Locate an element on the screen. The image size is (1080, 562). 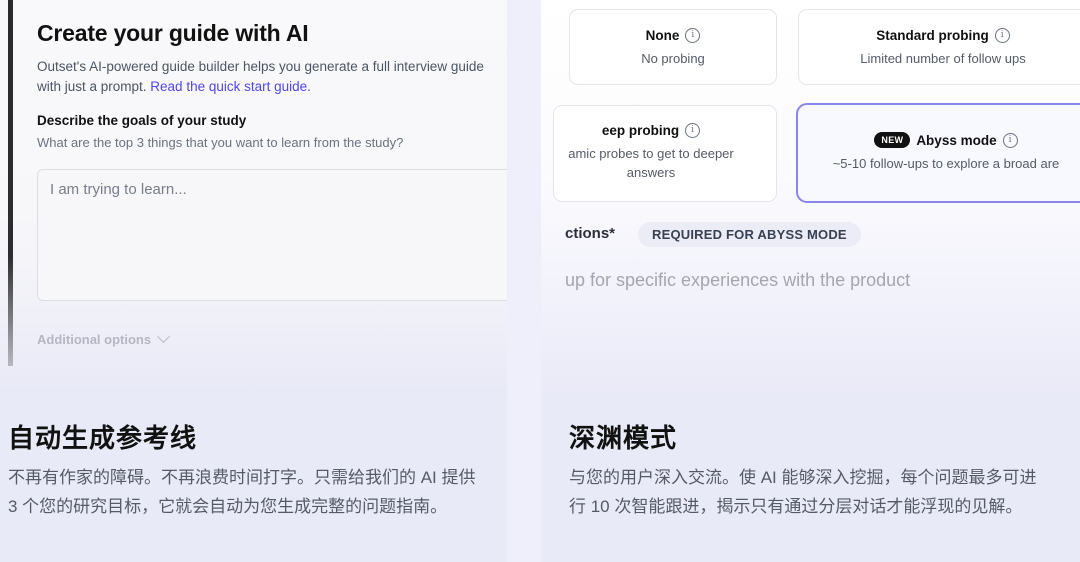
option-title: eep probing is located at coordinates (640, 130).